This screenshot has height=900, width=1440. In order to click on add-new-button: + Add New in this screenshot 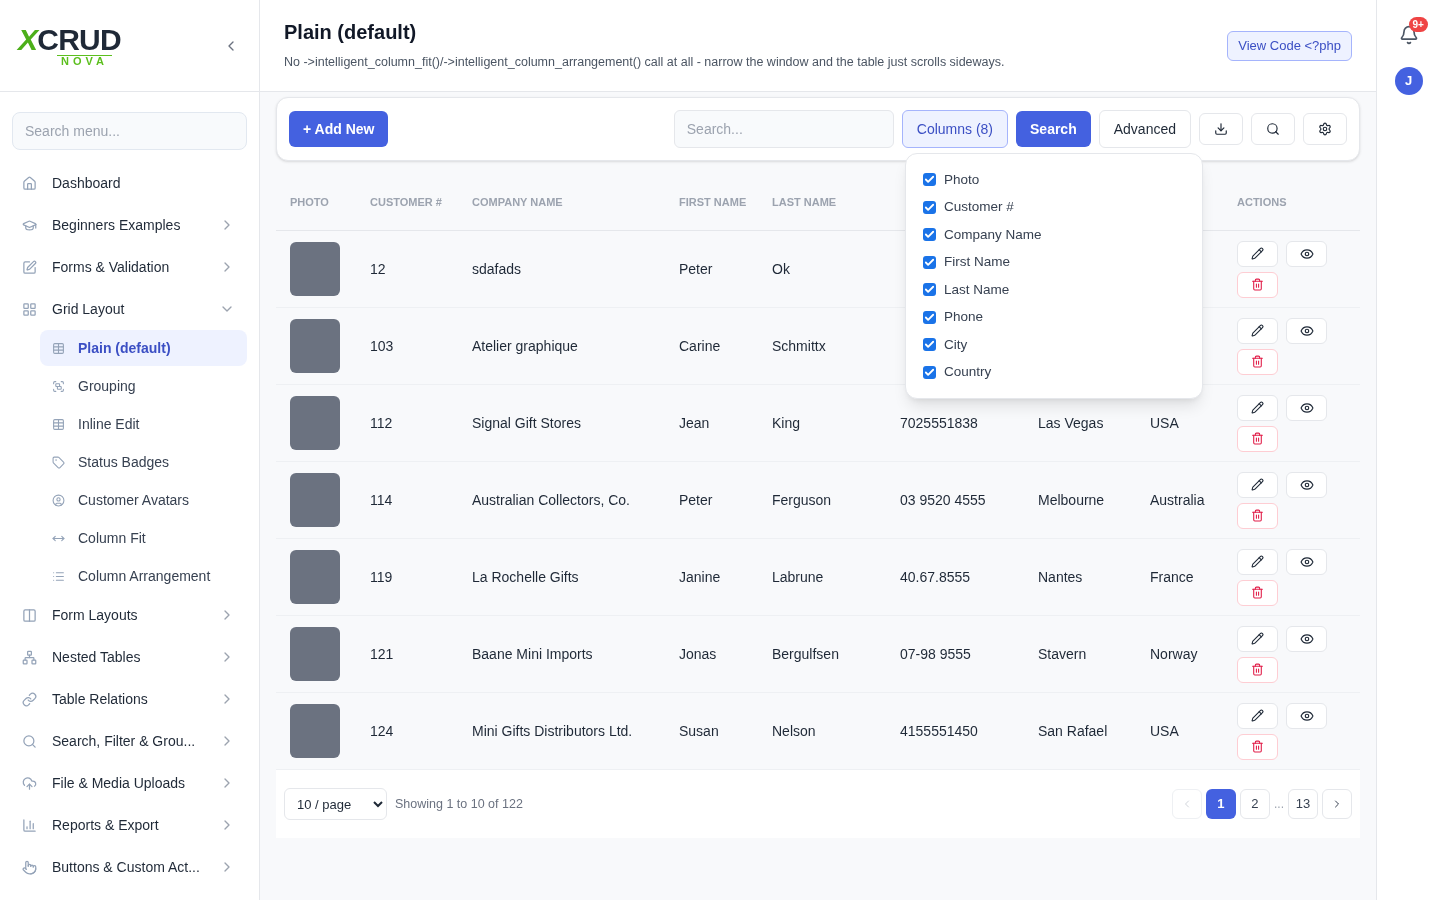, I will do `click(339, 129)`.